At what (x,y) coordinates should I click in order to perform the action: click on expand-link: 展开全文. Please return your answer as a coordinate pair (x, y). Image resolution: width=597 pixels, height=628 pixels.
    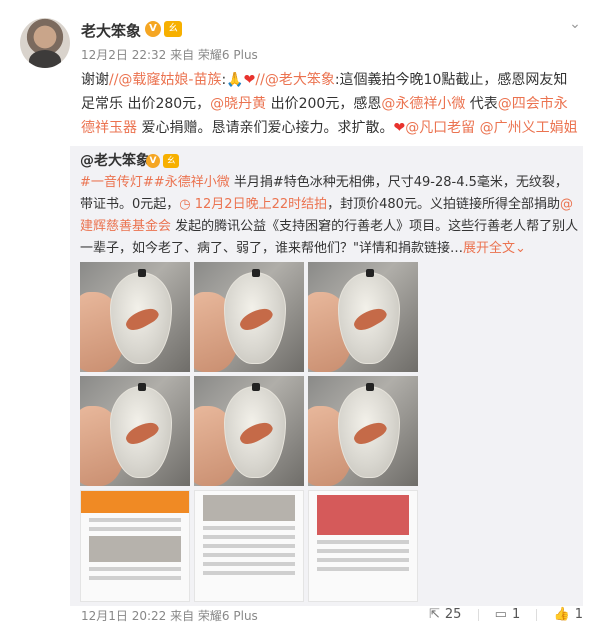
    Looking at the image, I should click on (489, 248).